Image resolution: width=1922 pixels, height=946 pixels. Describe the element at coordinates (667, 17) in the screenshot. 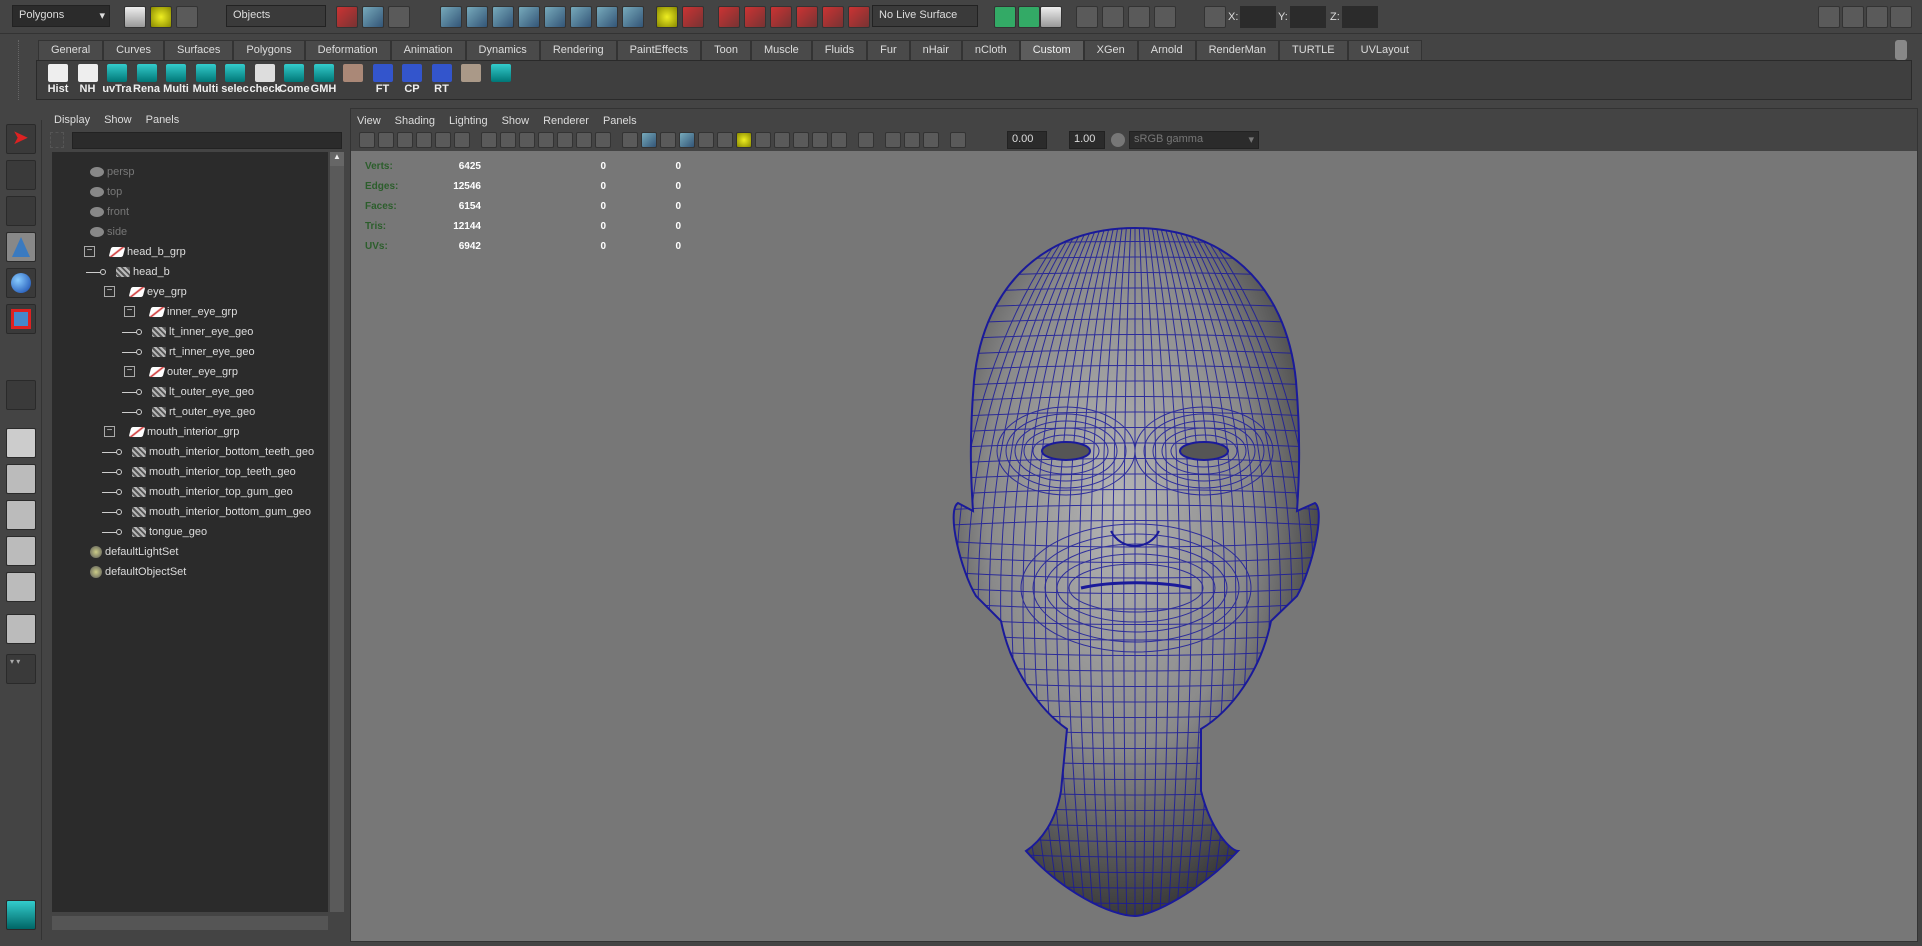

I see `lock-icon` at that location.